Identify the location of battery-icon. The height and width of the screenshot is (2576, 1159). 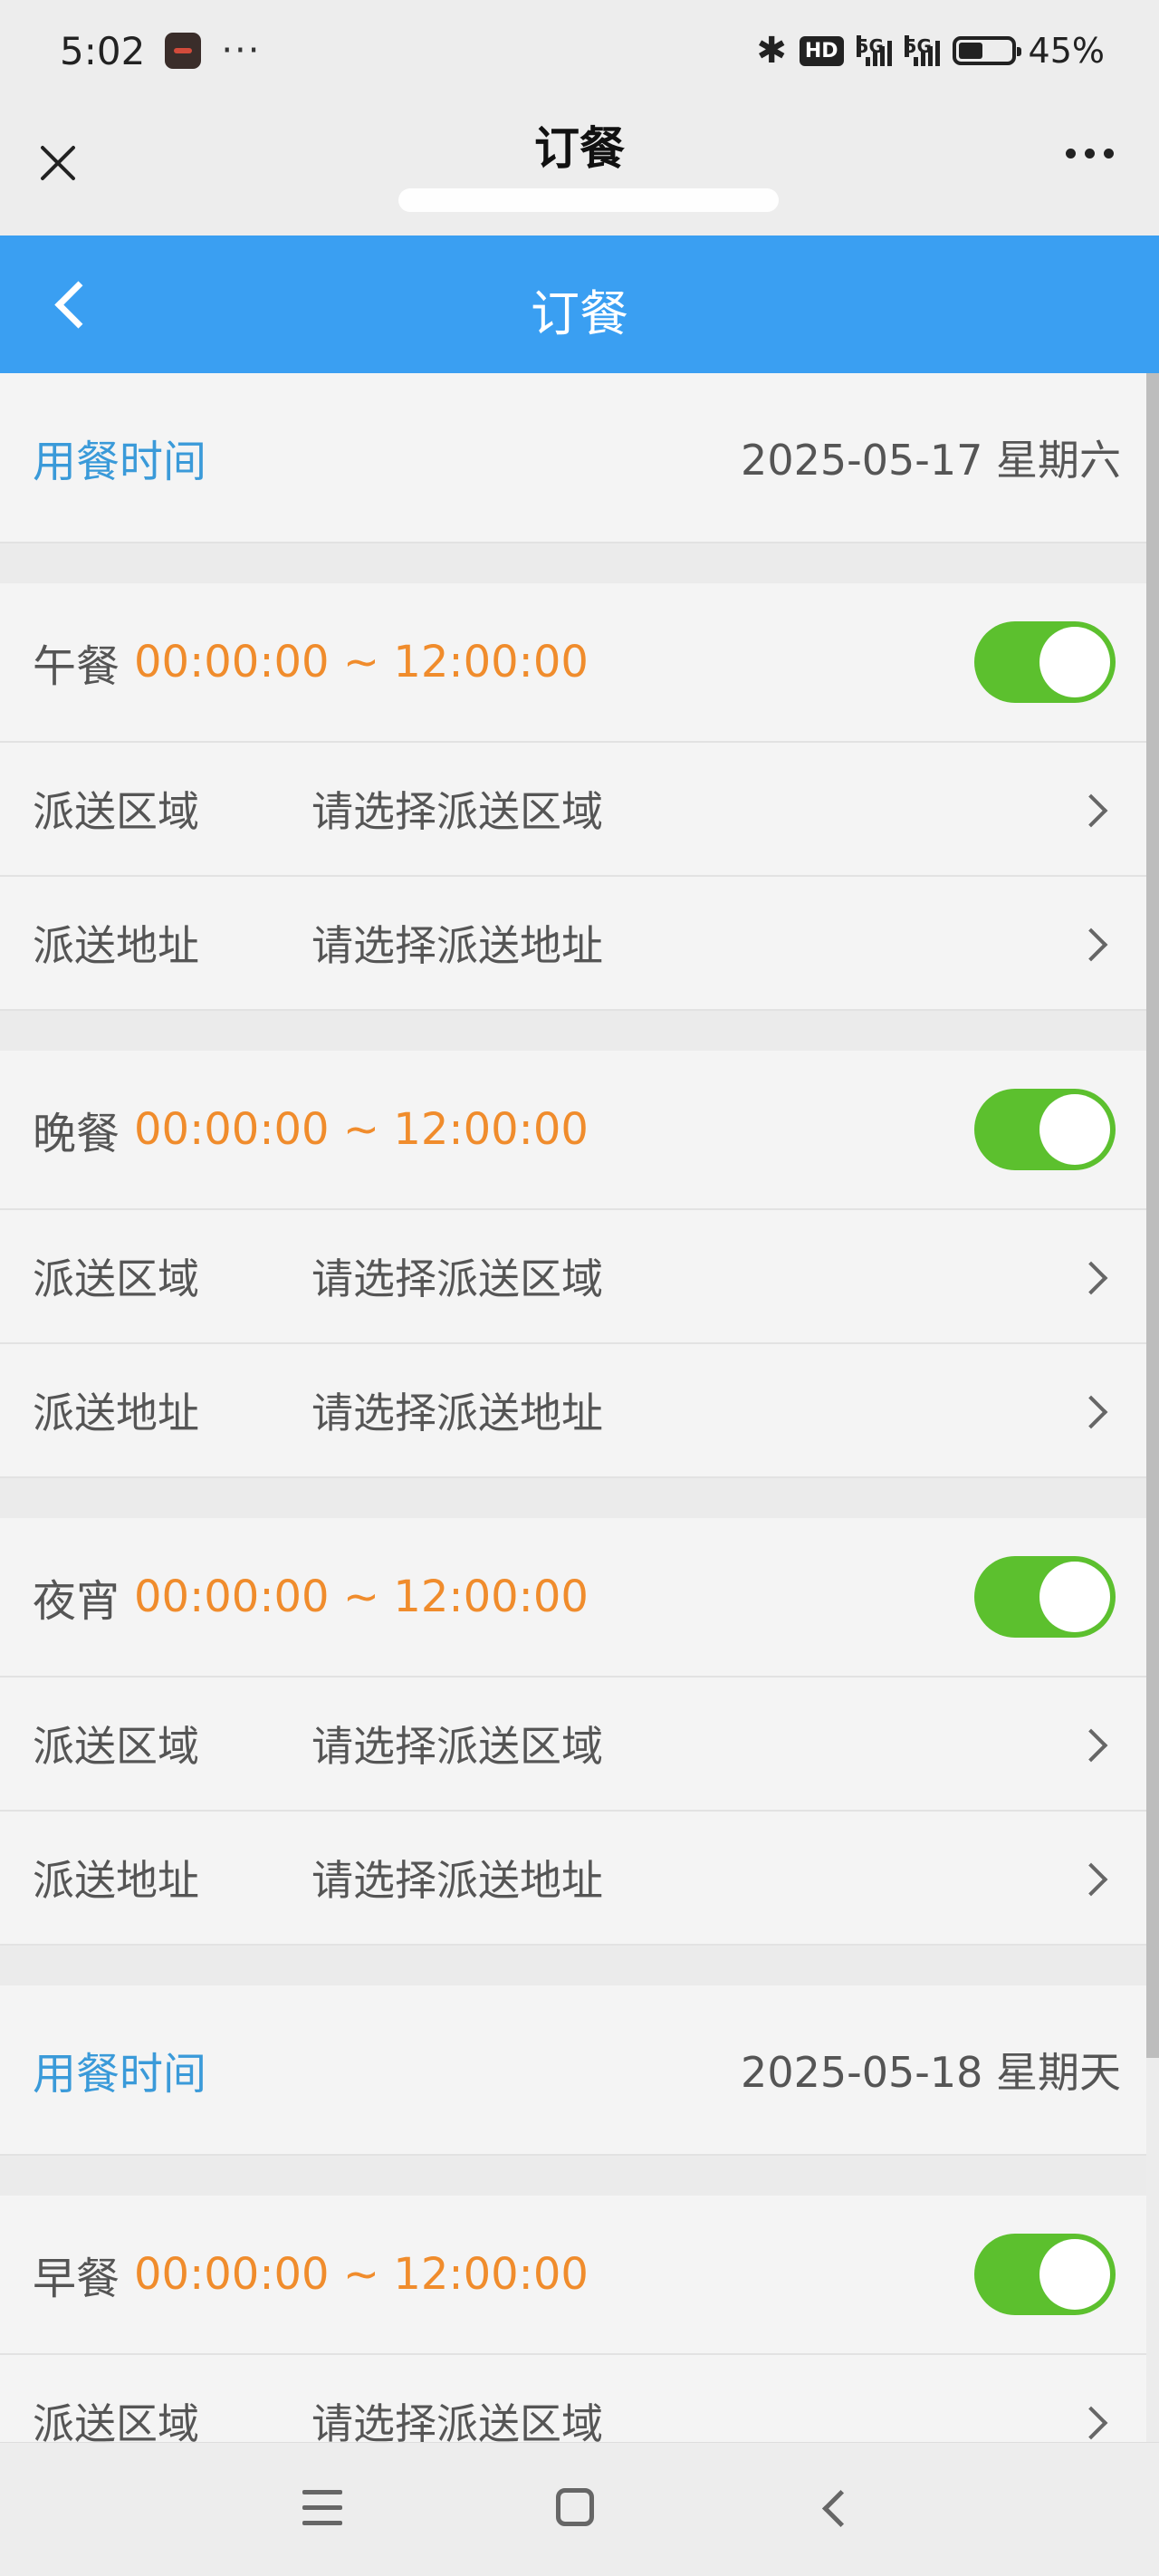
(986, 50).